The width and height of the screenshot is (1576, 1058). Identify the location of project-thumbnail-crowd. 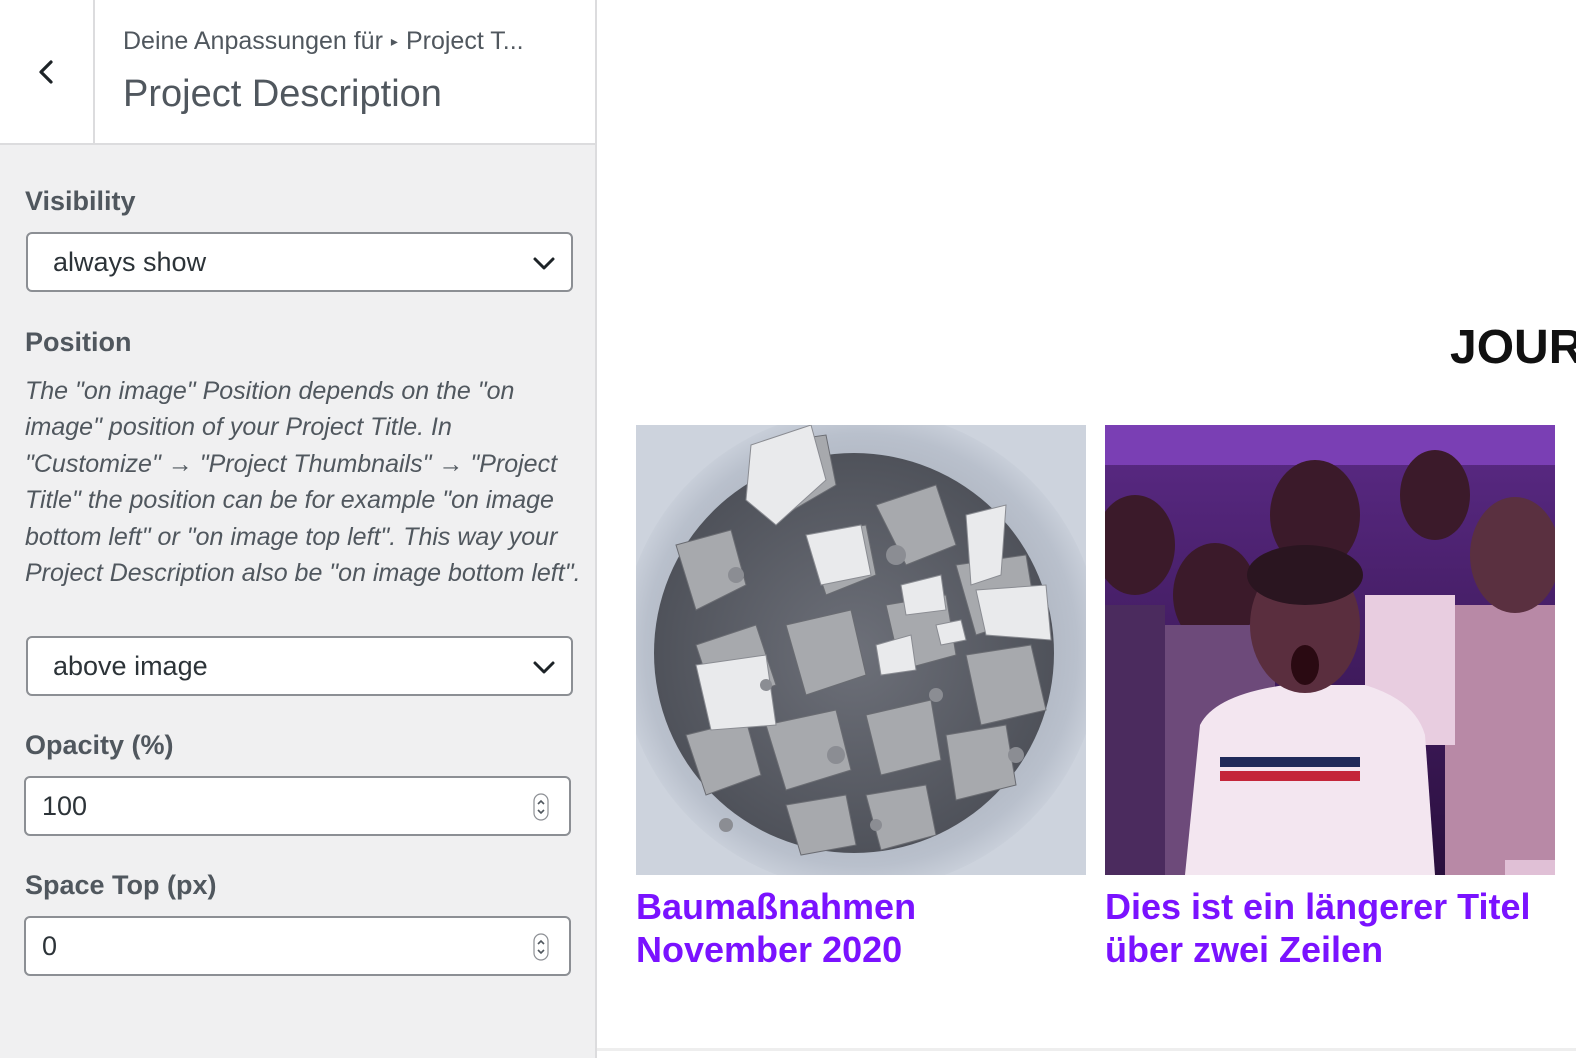
(1330, 650).